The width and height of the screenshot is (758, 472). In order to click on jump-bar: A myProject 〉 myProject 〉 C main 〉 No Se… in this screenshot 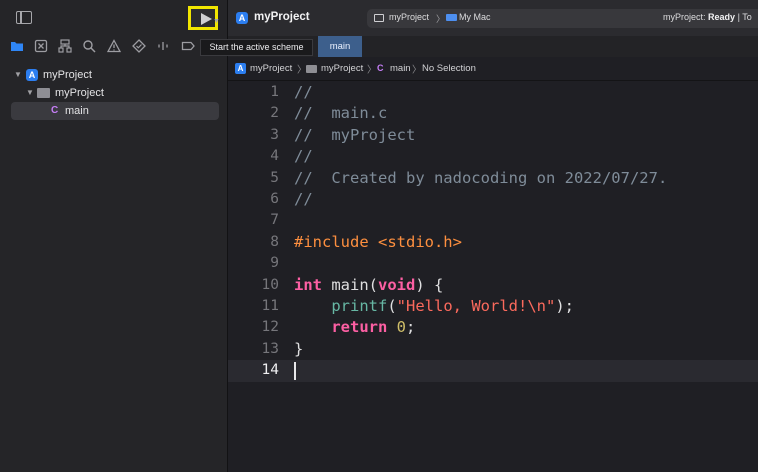, I will do `click(493, 69)`.